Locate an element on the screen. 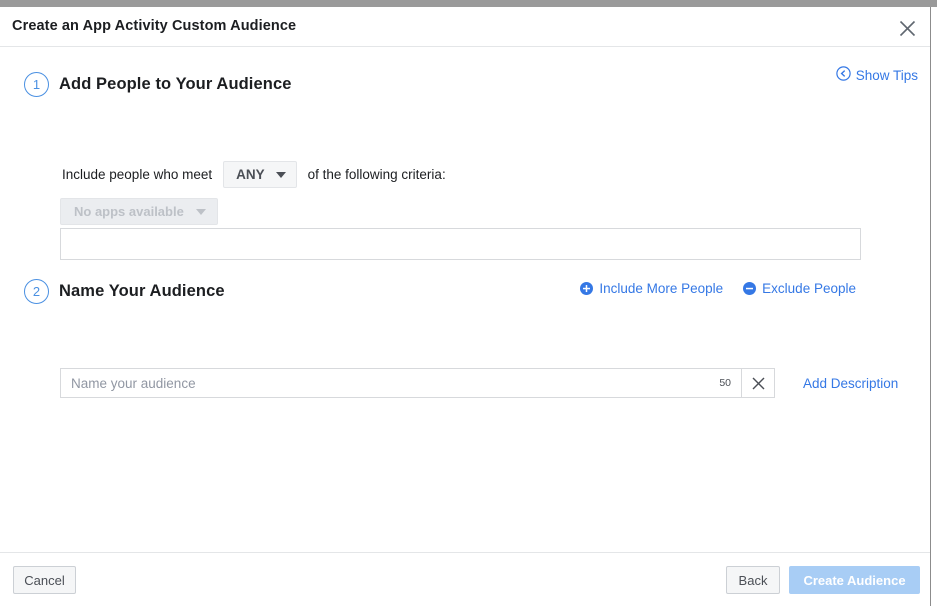 This screenshot has width=937, height=606. circled-chevron-left-icon is located at coordinates (843, 75).